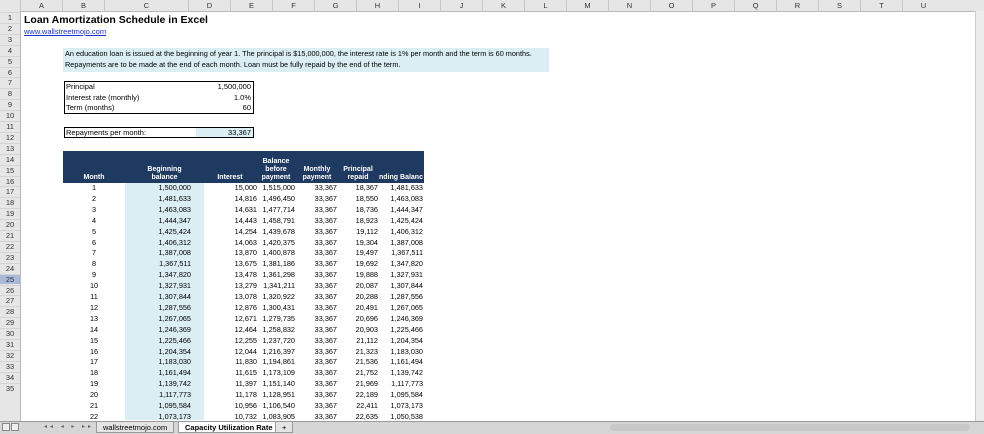  What do you see at coordinates (755, 5) in the screenshot?
I see `column-header-q: Q` at bounding box center [755, 5].